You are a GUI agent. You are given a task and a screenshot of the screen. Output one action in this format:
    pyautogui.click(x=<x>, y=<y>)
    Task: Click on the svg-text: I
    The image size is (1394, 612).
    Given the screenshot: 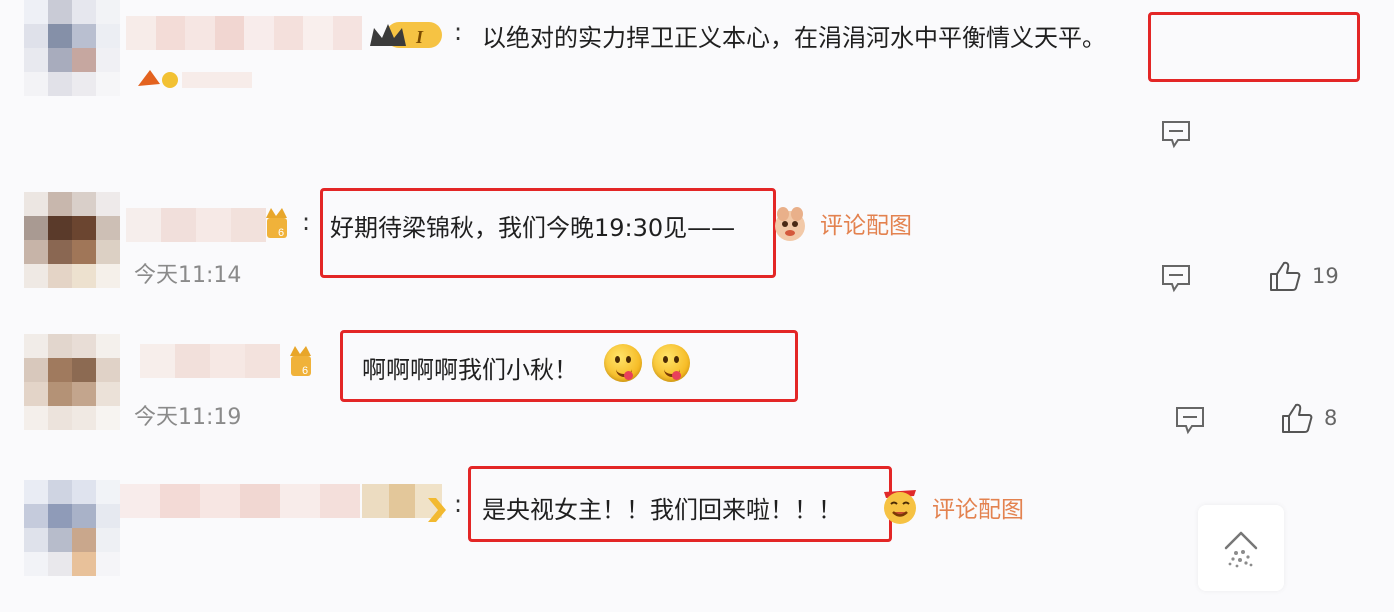 What is the action you would take?
    pyautogui.click(x=419, y=37)
    